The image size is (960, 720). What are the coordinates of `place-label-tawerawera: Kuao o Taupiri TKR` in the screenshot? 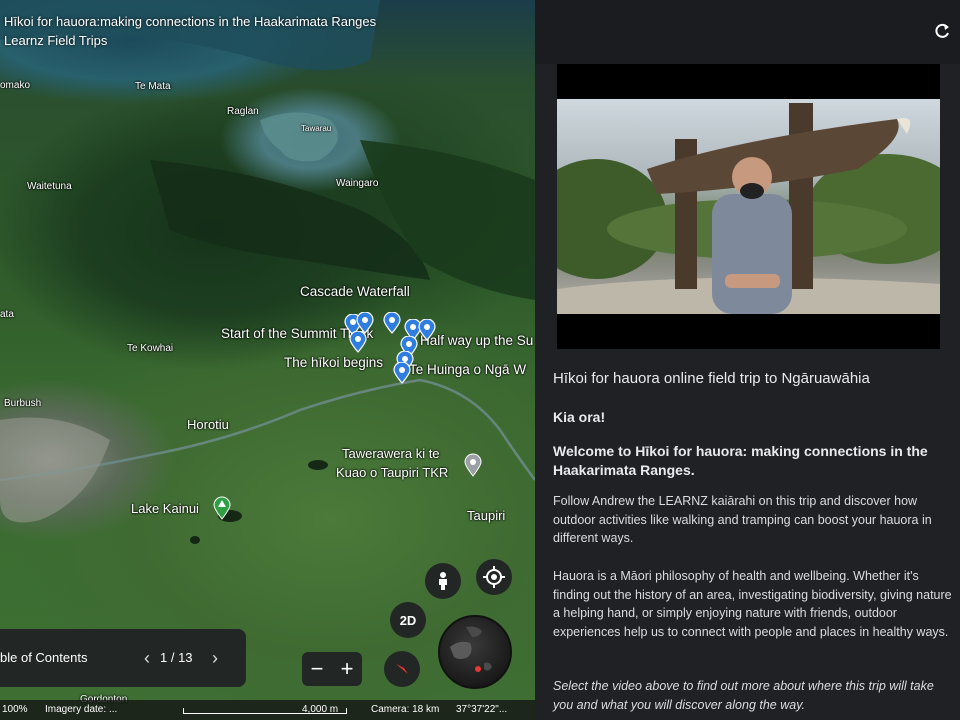 It's located at (392, 472).